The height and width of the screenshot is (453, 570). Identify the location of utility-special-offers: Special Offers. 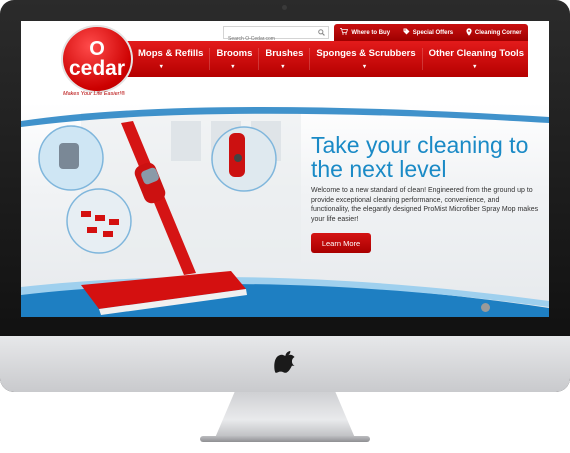
(428, 32).